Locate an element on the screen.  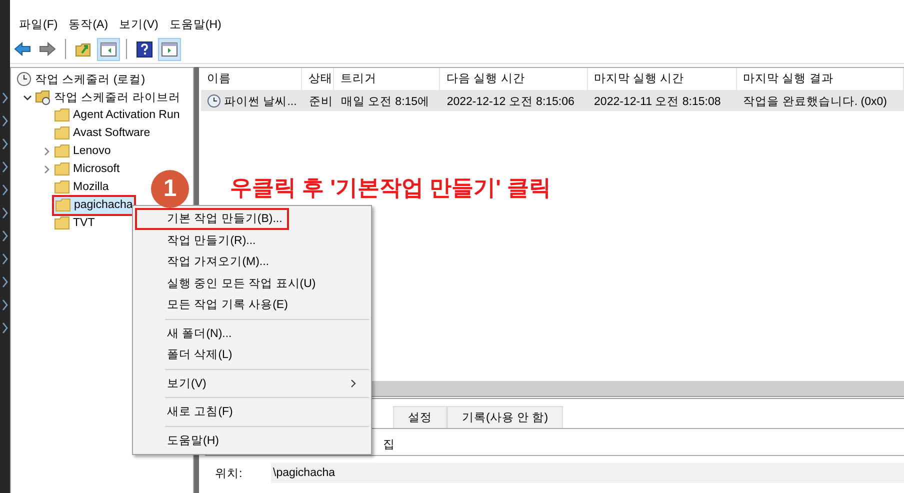
panel-title: 집 is located at coordinates (389, 445).